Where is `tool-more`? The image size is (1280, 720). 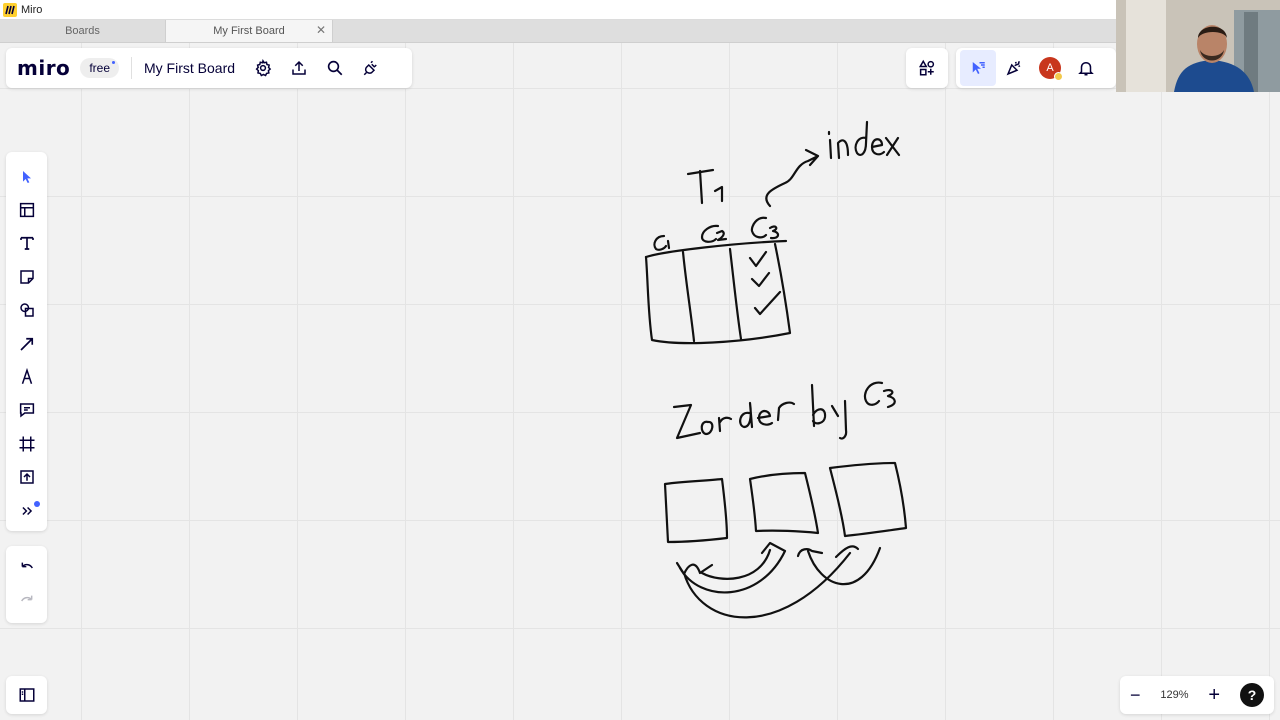
tool-more is located at coordinates (26, 510).